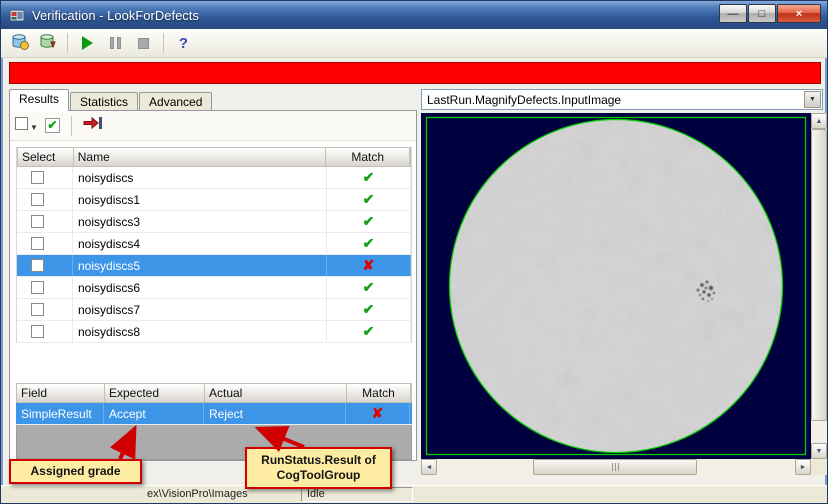 This screenshot has height=504, width=828. Describe the element at coordinates (17, 15) in the screenshot. I see `window-icon` at that location.